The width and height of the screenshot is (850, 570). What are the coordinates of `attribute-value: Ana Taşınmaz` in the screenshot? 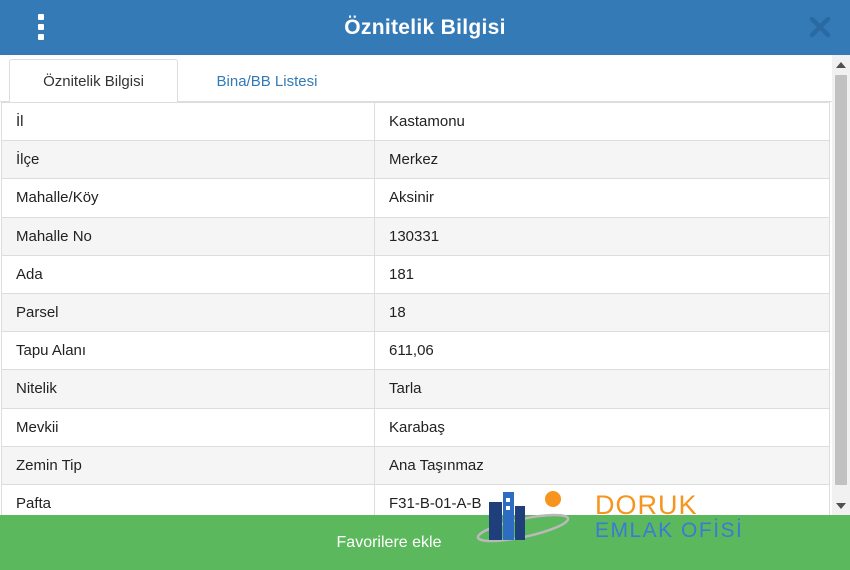 It's located at (602, 465).